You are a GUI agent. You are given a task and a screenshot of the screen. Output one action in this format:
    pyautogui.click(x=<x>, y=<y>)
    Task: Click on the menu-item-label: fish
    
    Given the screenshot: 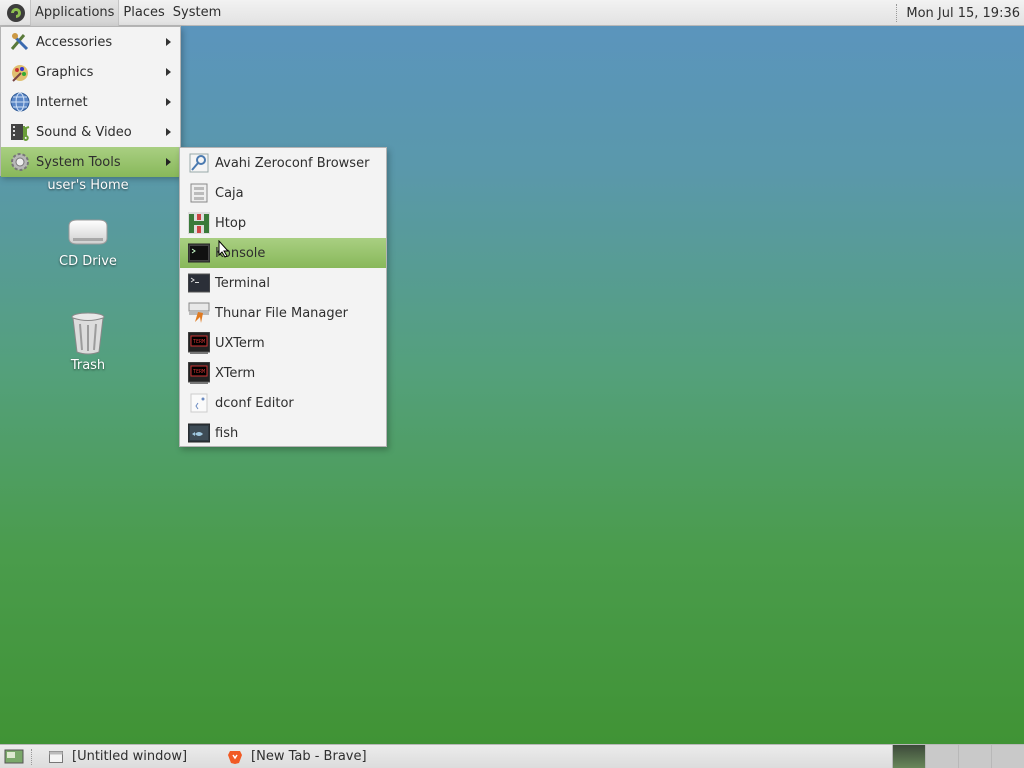 What is the action you would take?
    pyautogui.click(x=227, y=433)
    